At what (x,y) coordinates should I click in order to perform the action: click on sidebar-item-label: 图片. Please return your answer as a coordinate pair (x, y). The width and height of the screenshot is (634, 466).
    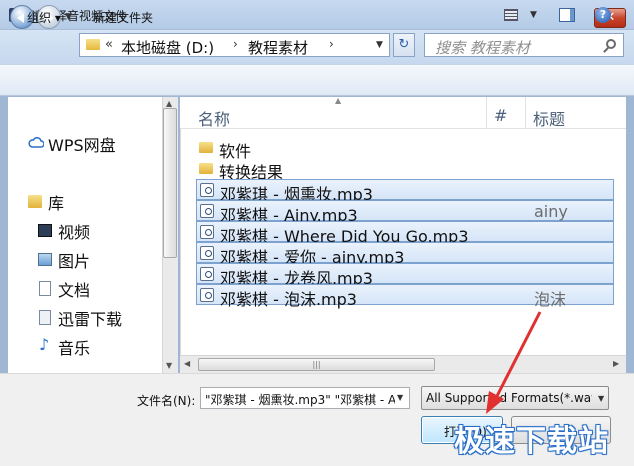
    Looking at the image, I should click on (74, 261).